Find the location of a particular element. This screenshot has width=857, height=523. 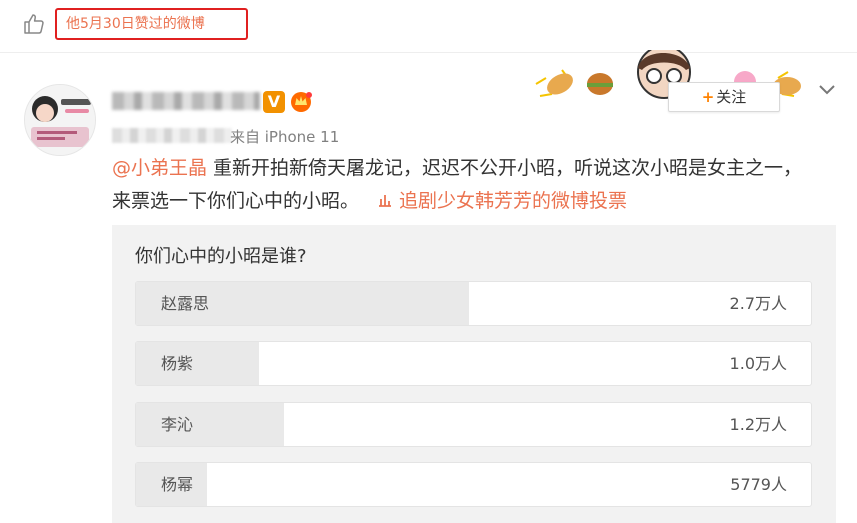

poll-option: 杨紫 1.0万人 is located at coordinates (473, 363).